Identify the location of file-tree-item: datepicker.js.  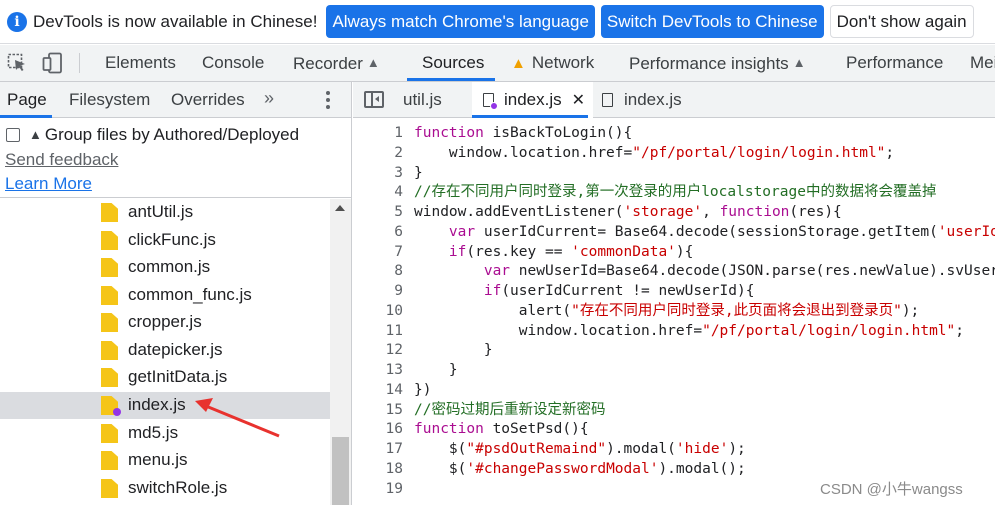
(165, 350).